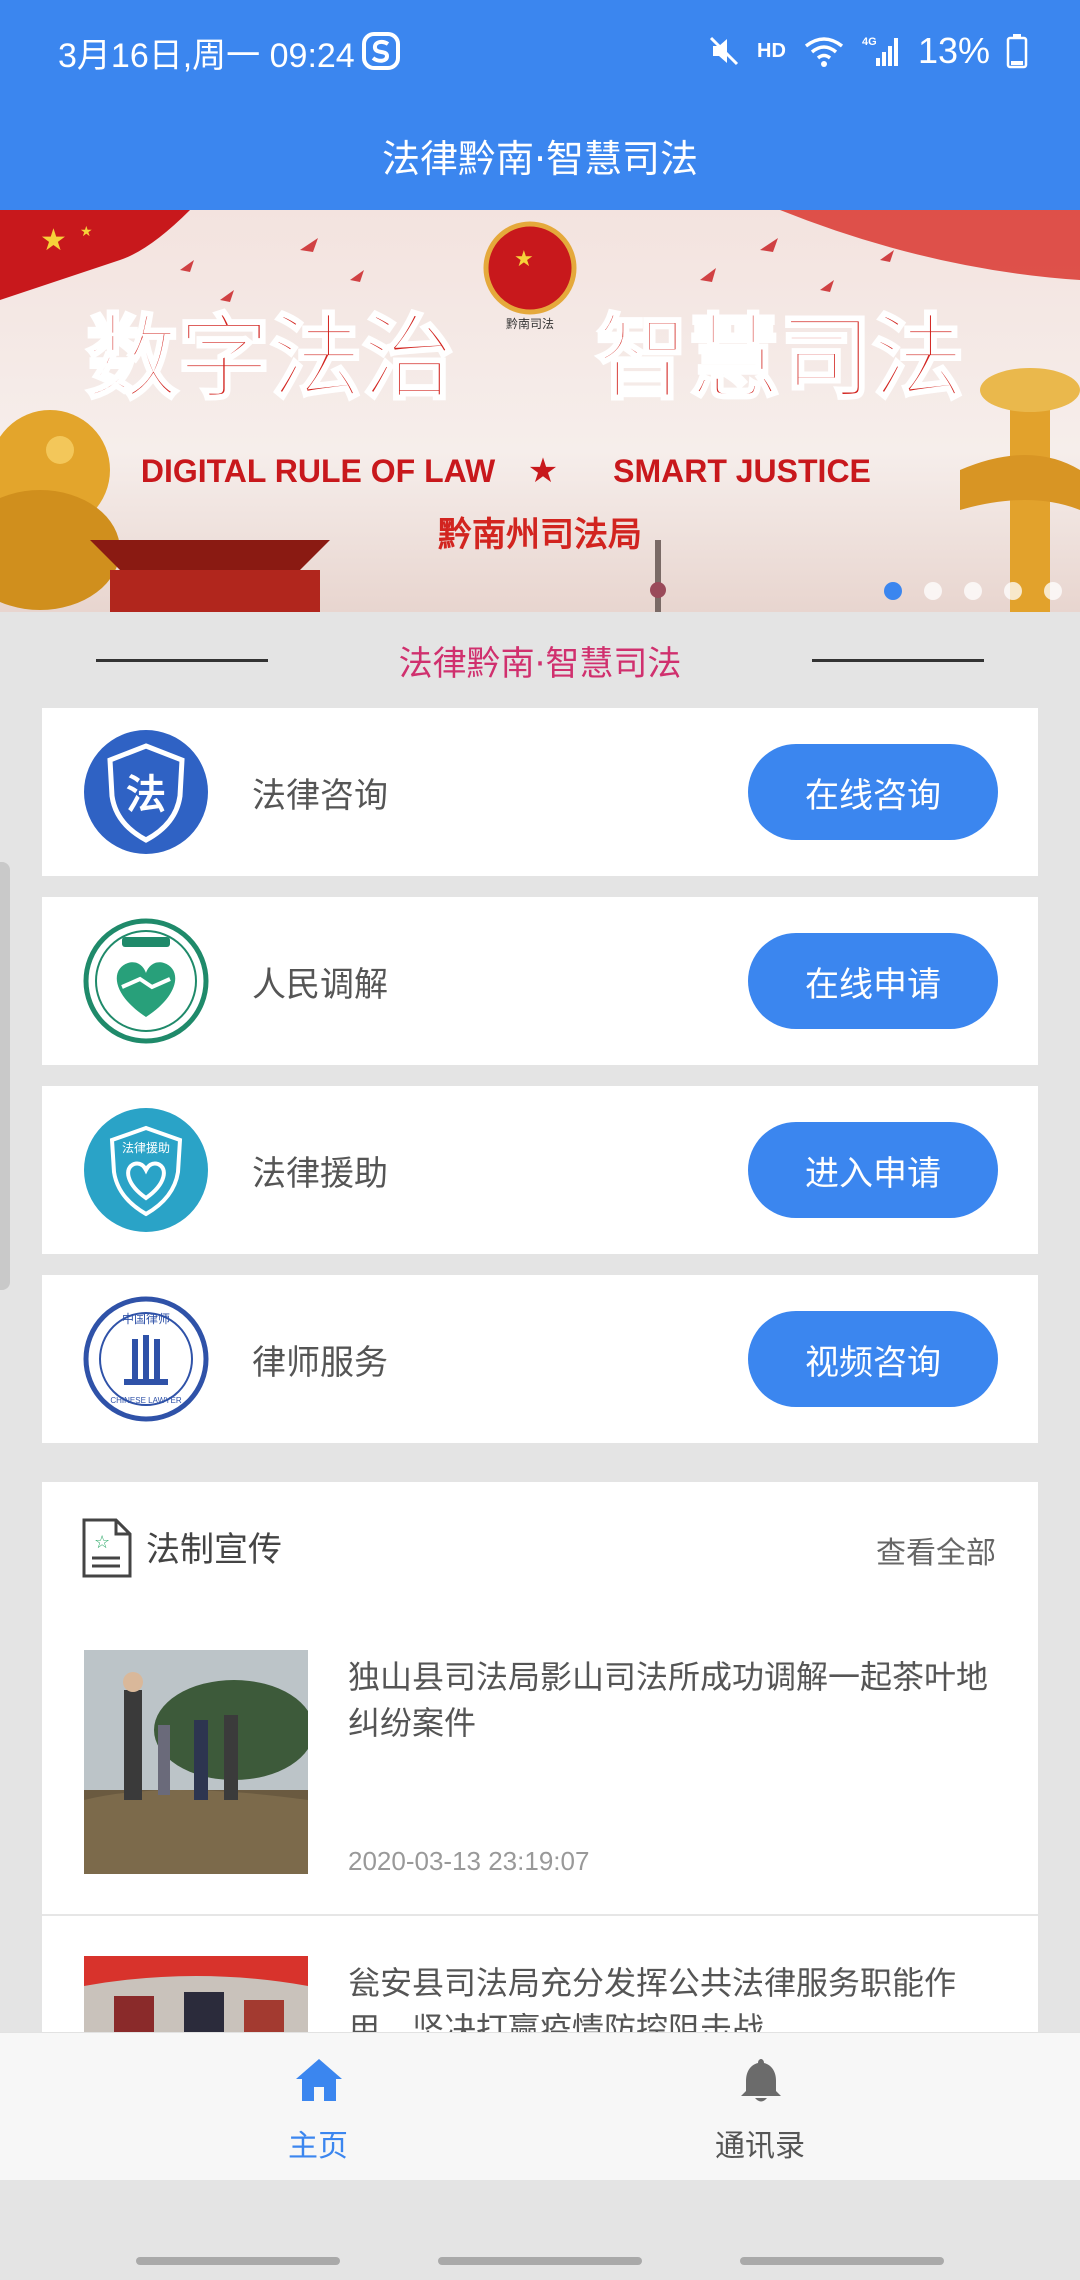 Image resolution: width=1080 pixels, height=2280 pixels. I want to click on bottom-tab-bar: 主页 通讯录, so click(540, 2106).